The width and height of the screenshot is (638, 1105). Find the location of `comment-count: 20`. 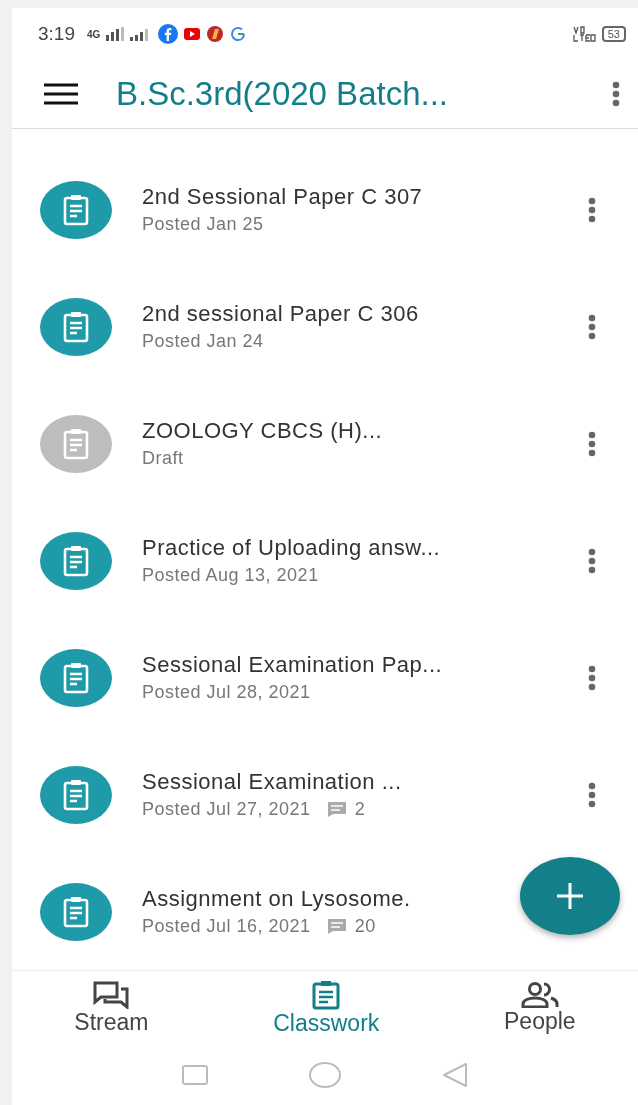

comment-count: 20 is located at coordinates (365, 926).